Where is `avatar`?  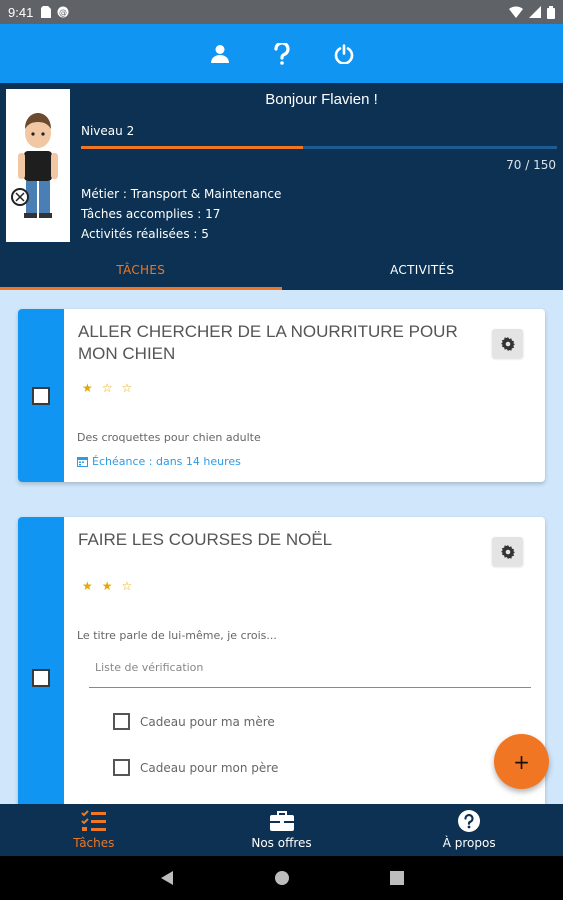
avatar is located at coordinates (38, 165).